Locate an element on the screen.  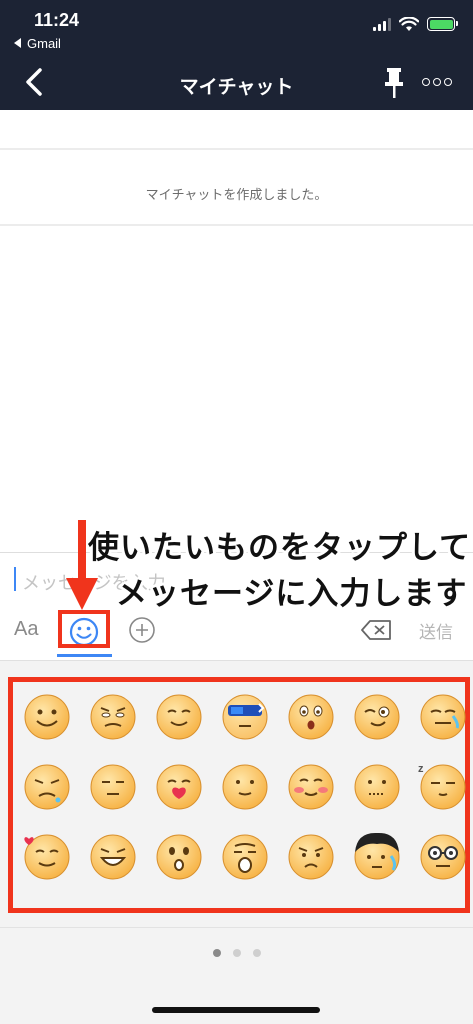
emoji-frown is located at coordinates (311, 856).